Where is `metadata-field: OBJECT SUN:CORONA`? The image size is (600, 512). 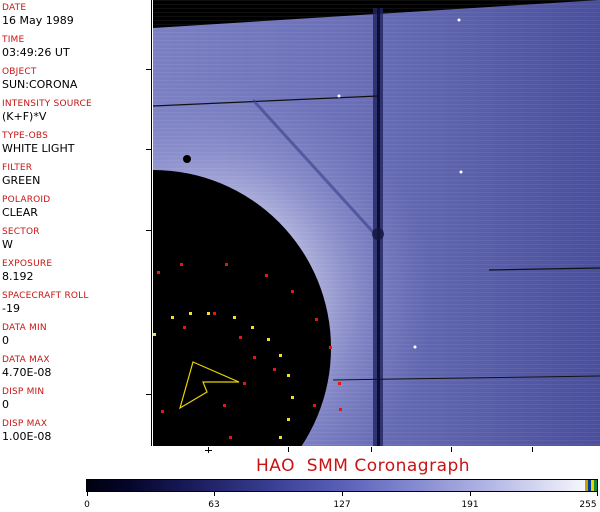
metadata-field: OBJECT SUN:CORONA is located at coordinates (76, 79).